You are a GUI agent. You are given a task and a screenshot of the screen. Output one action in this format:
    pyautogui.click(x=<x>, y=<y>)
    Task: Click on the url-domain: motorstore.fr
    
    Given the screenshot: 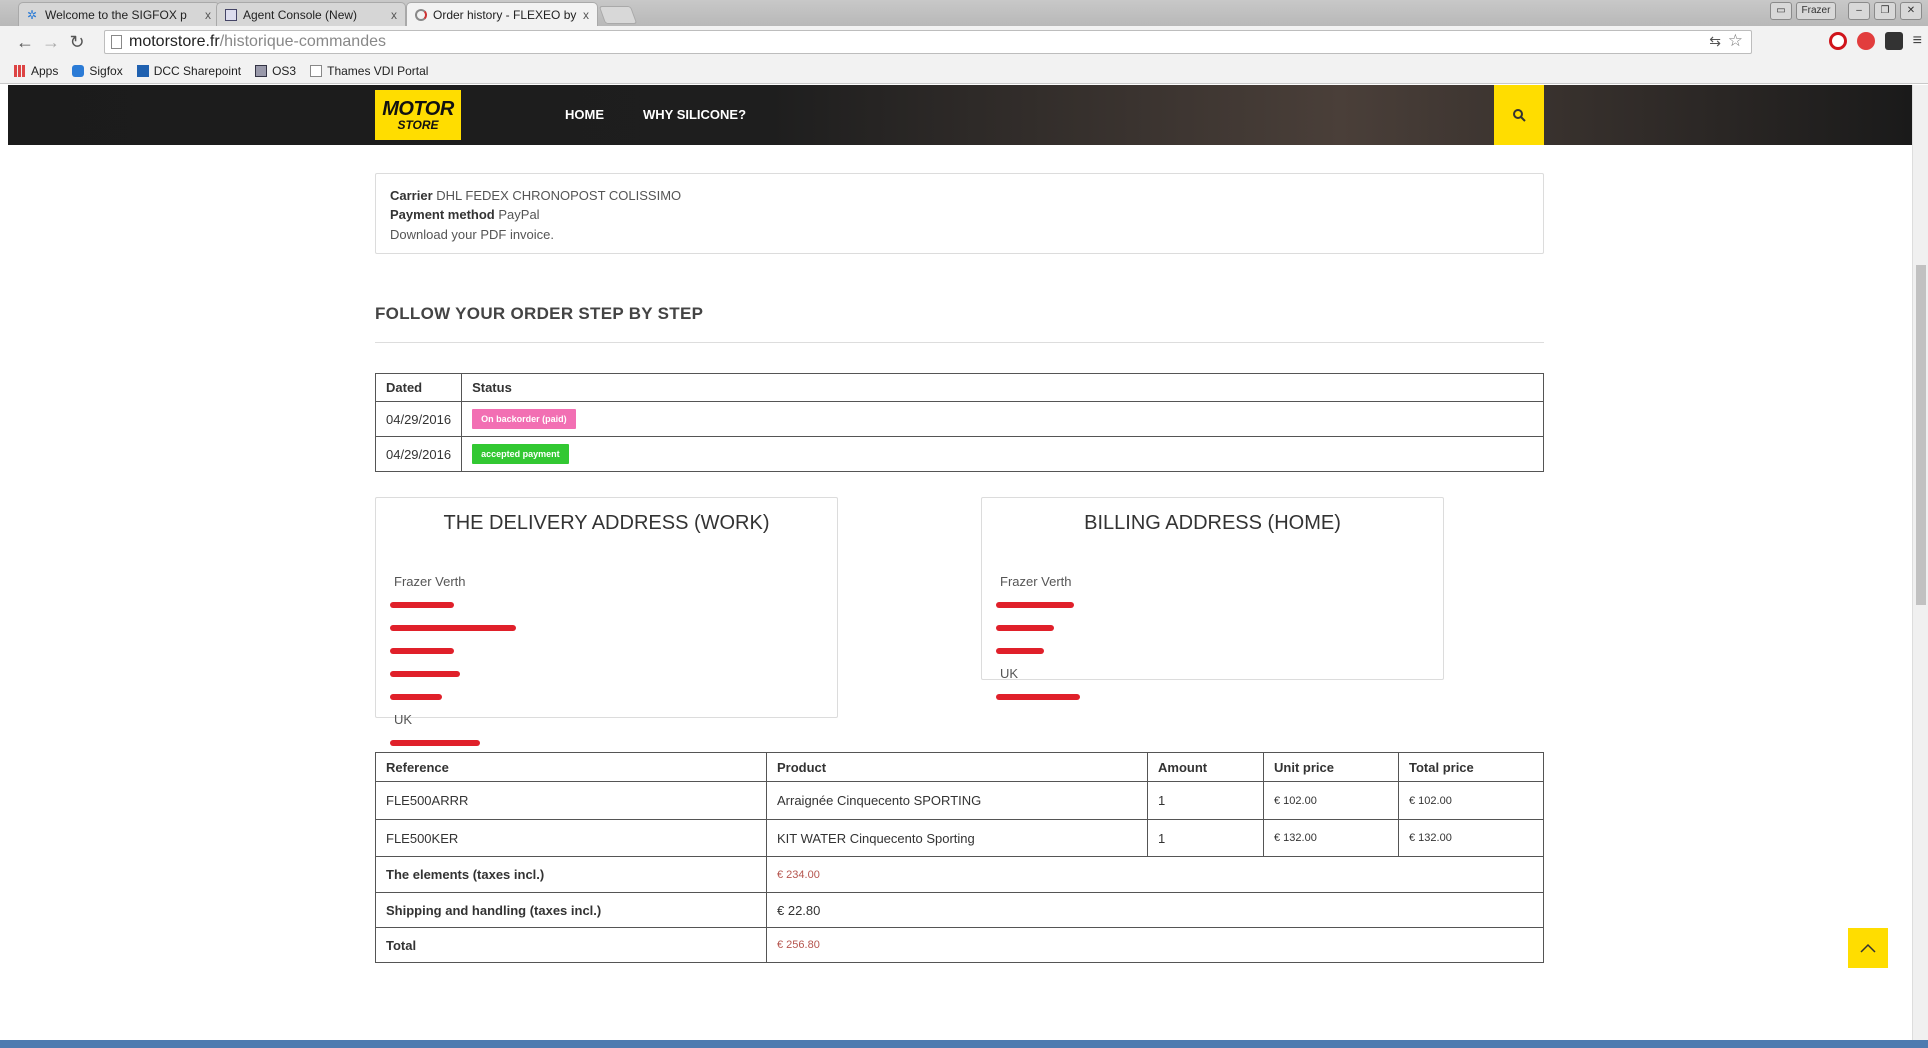 What is the action you would take?
    pyautogui.click(x=174, y=41)
    